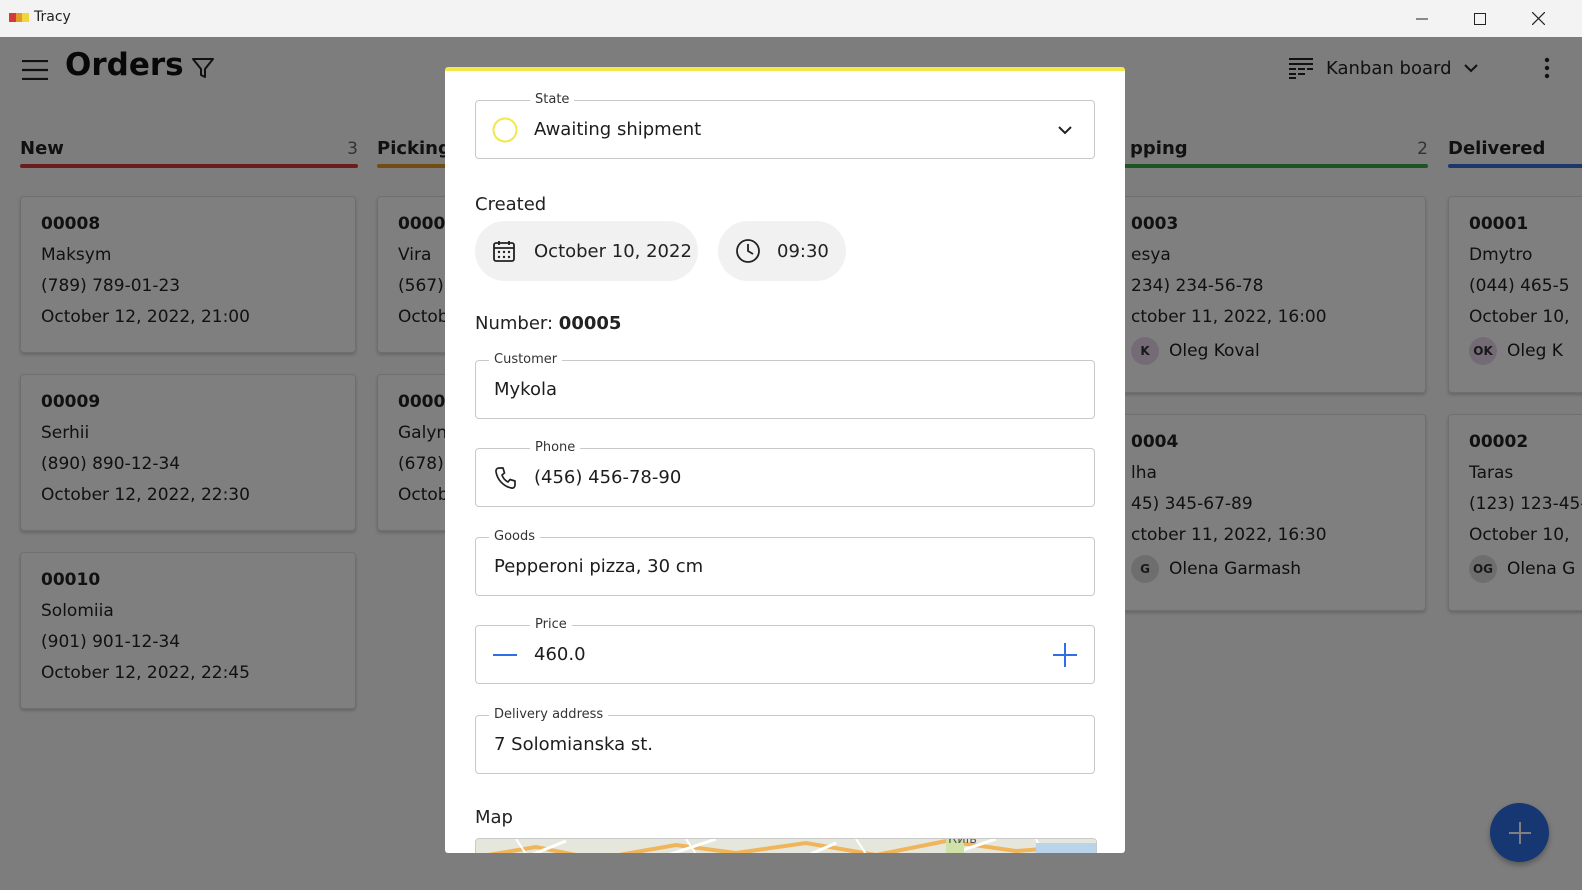  What do you see at coordinates (504, 251) in the screenshot?
I see `calendar-icon` at bounding box center [504, 251].